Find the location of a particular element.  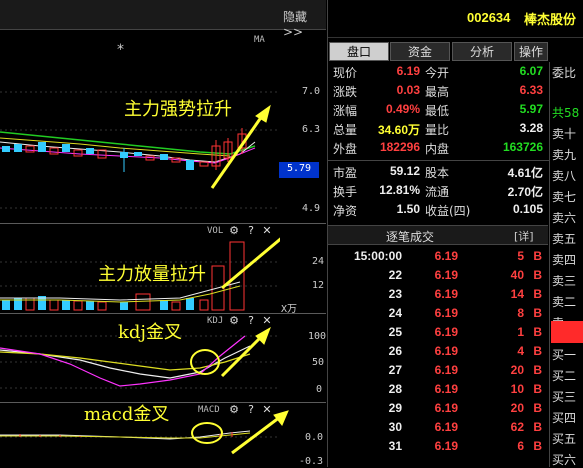

quote-label: 流通 is located at coordinates (437, 192).